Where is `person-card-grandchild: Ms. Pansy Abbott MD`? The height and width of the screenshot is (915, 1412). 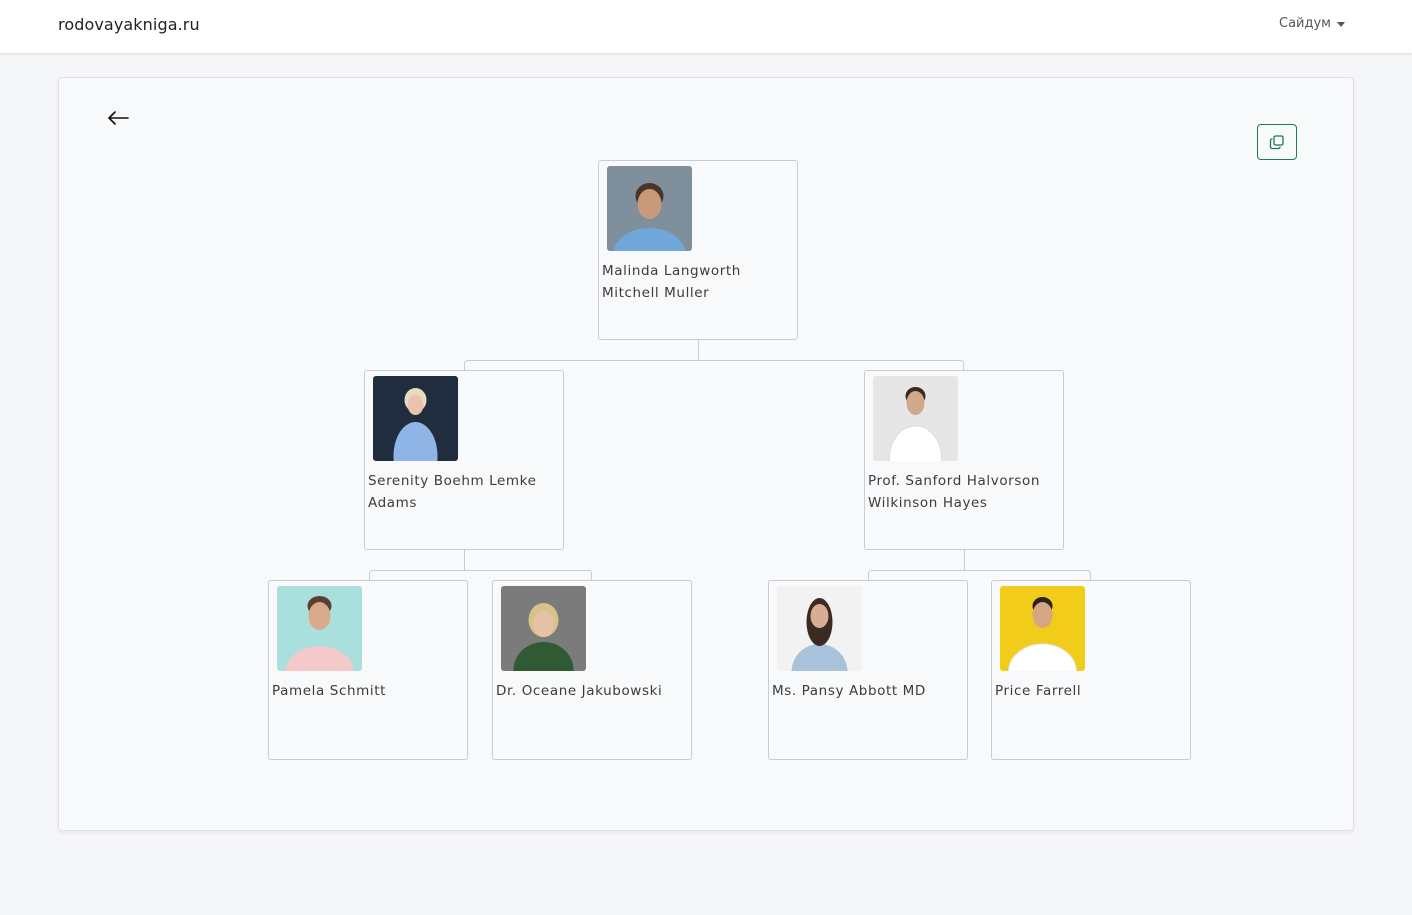 person-card-grandchild: Ms. Pansy Abbott MD is located at coordinates (868, 670).